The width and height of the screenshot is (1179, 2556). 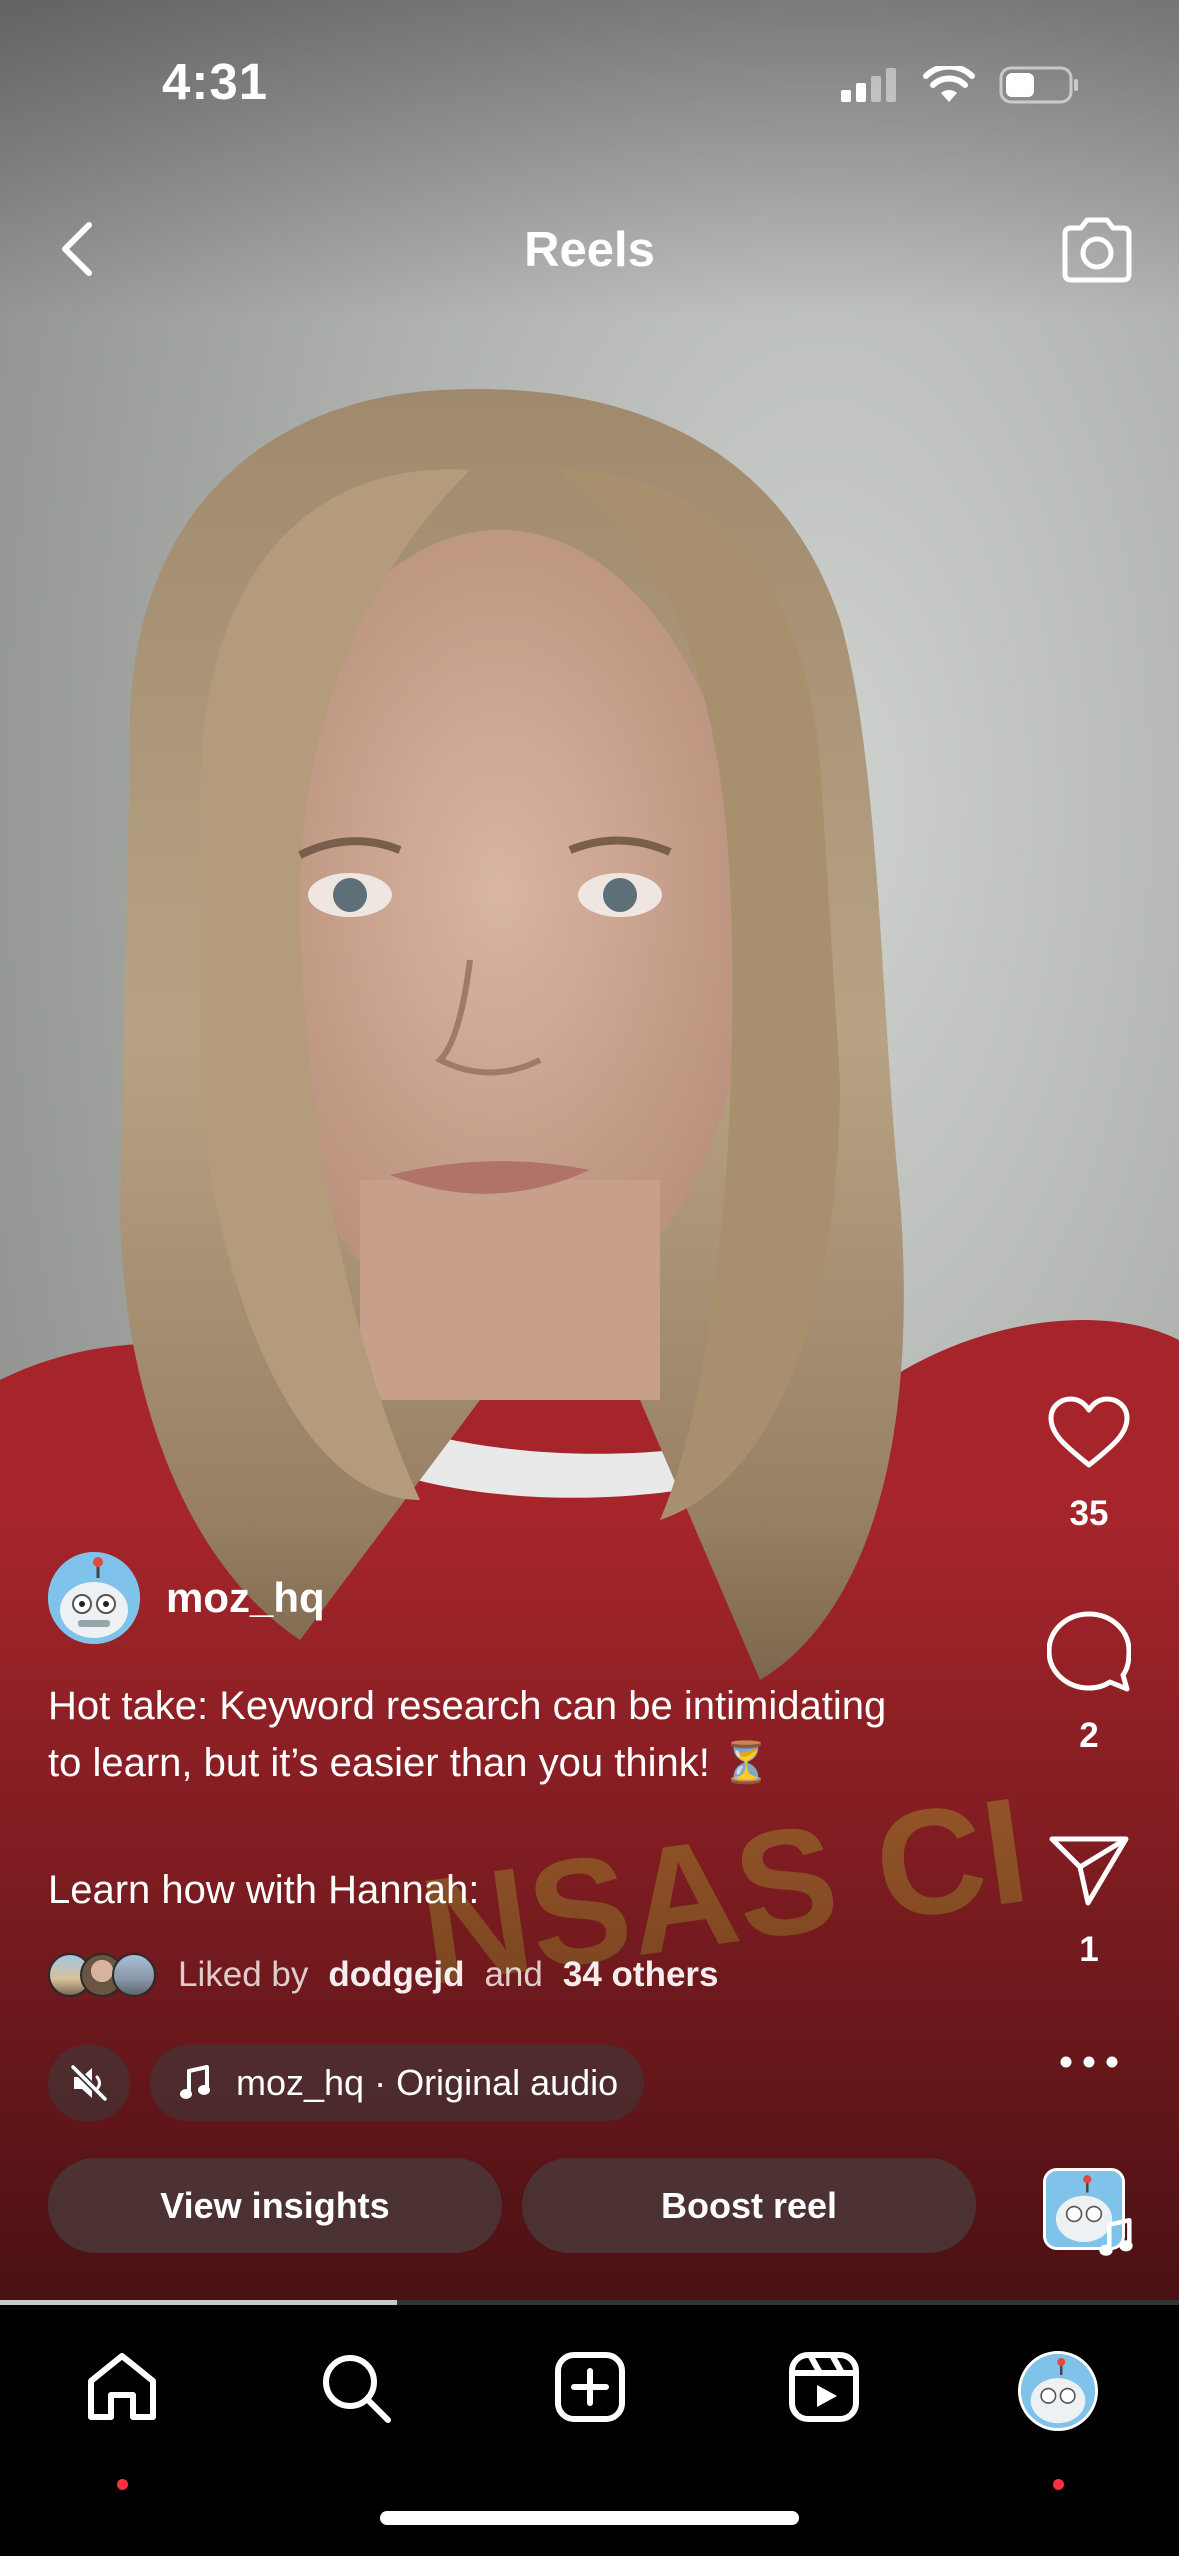 I want to click on battery-icon, so click(x=1038, y=85).